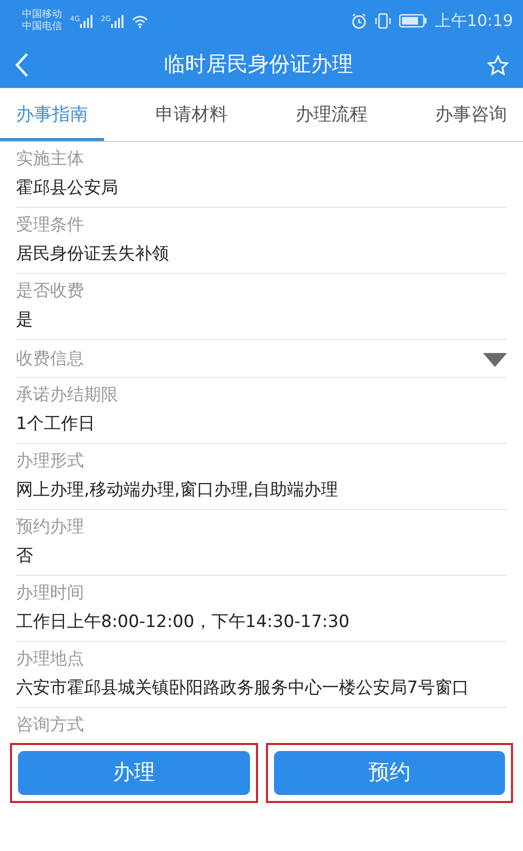  Describe the element at coordinates (67, 188) in the screenshot. I see `field-value: 霍邱县公安局` at that location.